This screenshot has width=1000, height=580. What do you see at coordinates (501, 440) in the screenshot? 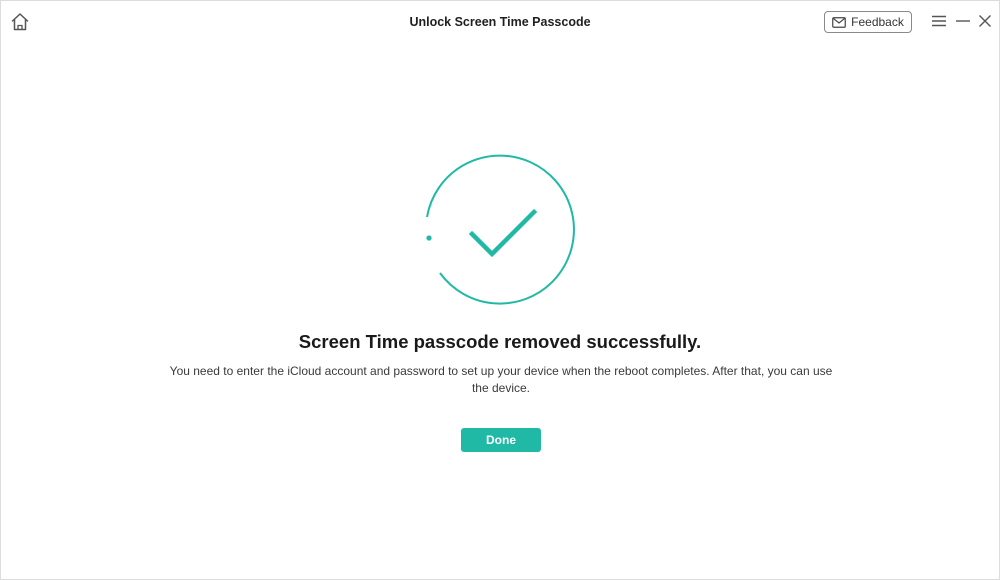
I see `done-button: Done` at bounding box center [501, 440].